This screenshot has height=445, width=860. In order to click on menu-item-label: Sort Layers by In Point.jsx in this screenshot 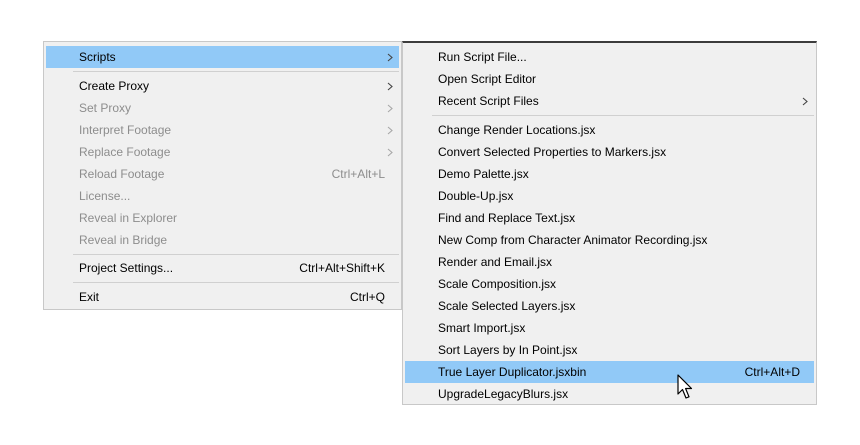, I will do `click(508, 350)`.